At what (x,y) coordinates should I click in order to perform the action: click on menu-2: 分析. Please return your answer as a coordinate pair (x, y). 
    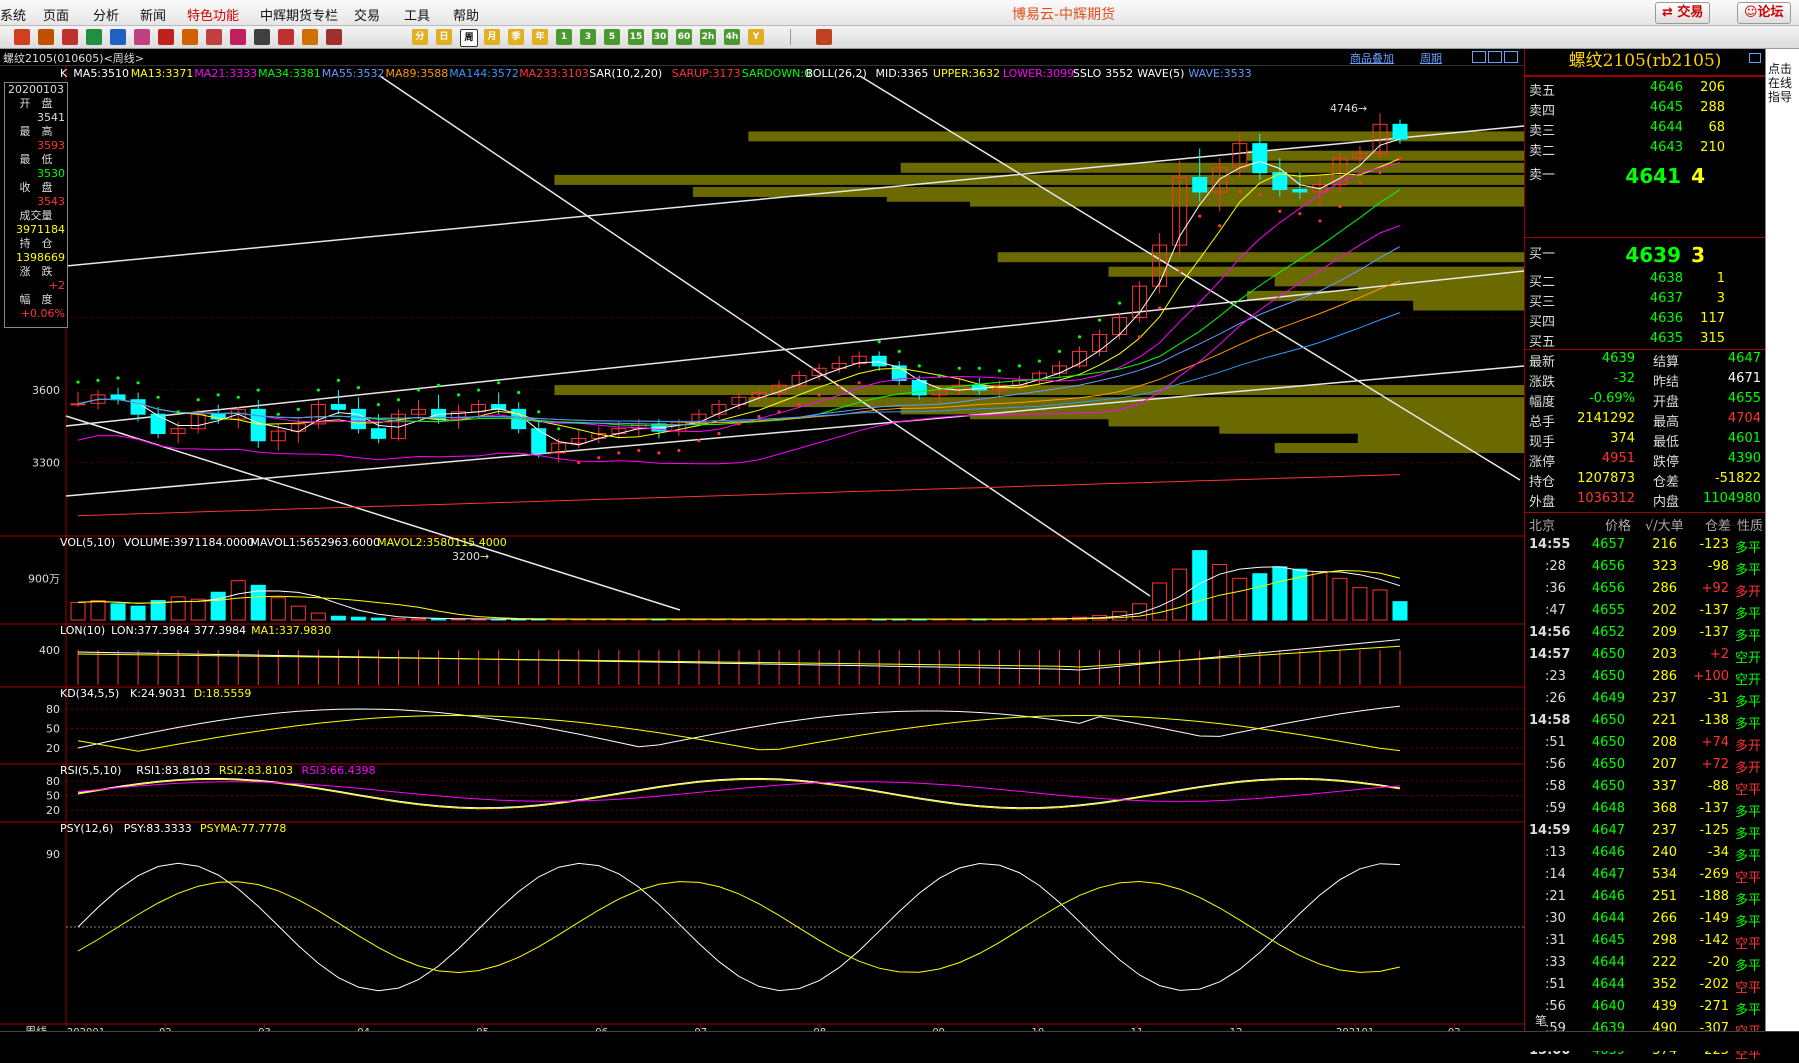
    Looking at the image, I should click on (106, 14).